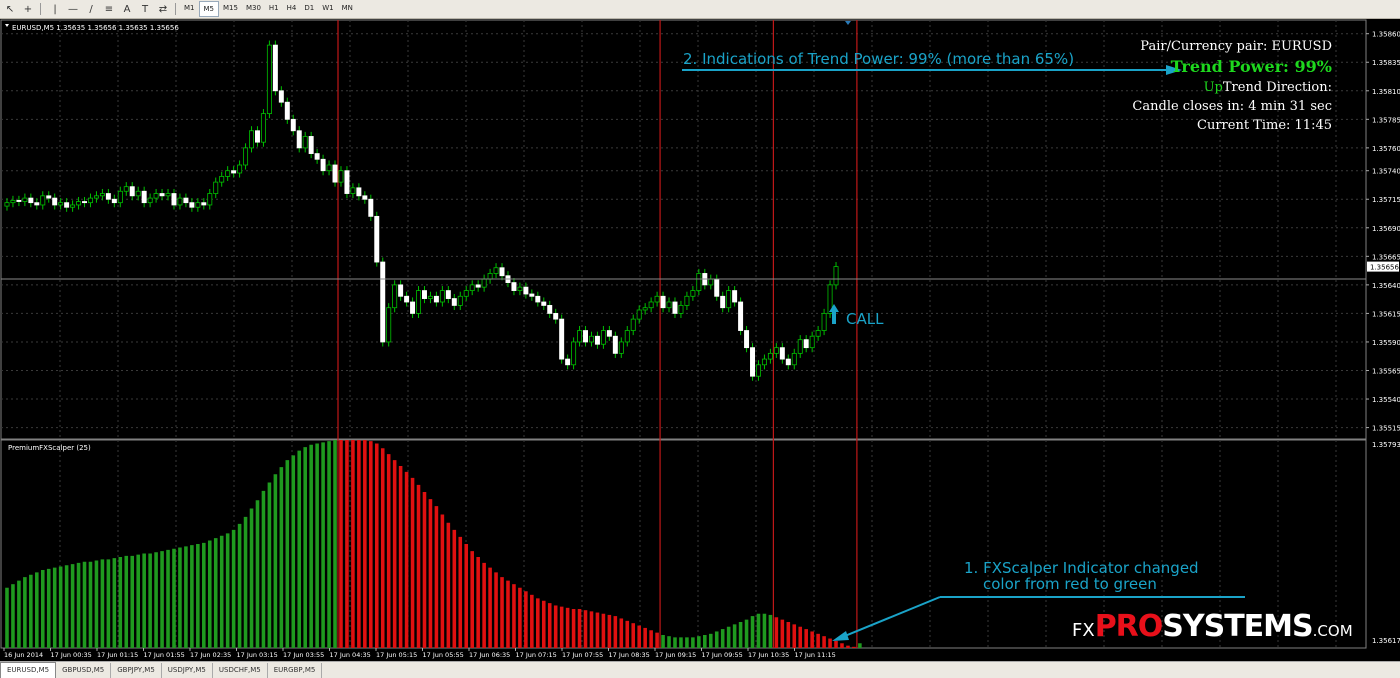 Image resolution: width=1400 pixels, height=678 pixels. What do you see at coordinates (187, 670) in the screenshot?
I see `tab-usdjpy-m5: USDJPY,M5` at bounding box center [187, 670].